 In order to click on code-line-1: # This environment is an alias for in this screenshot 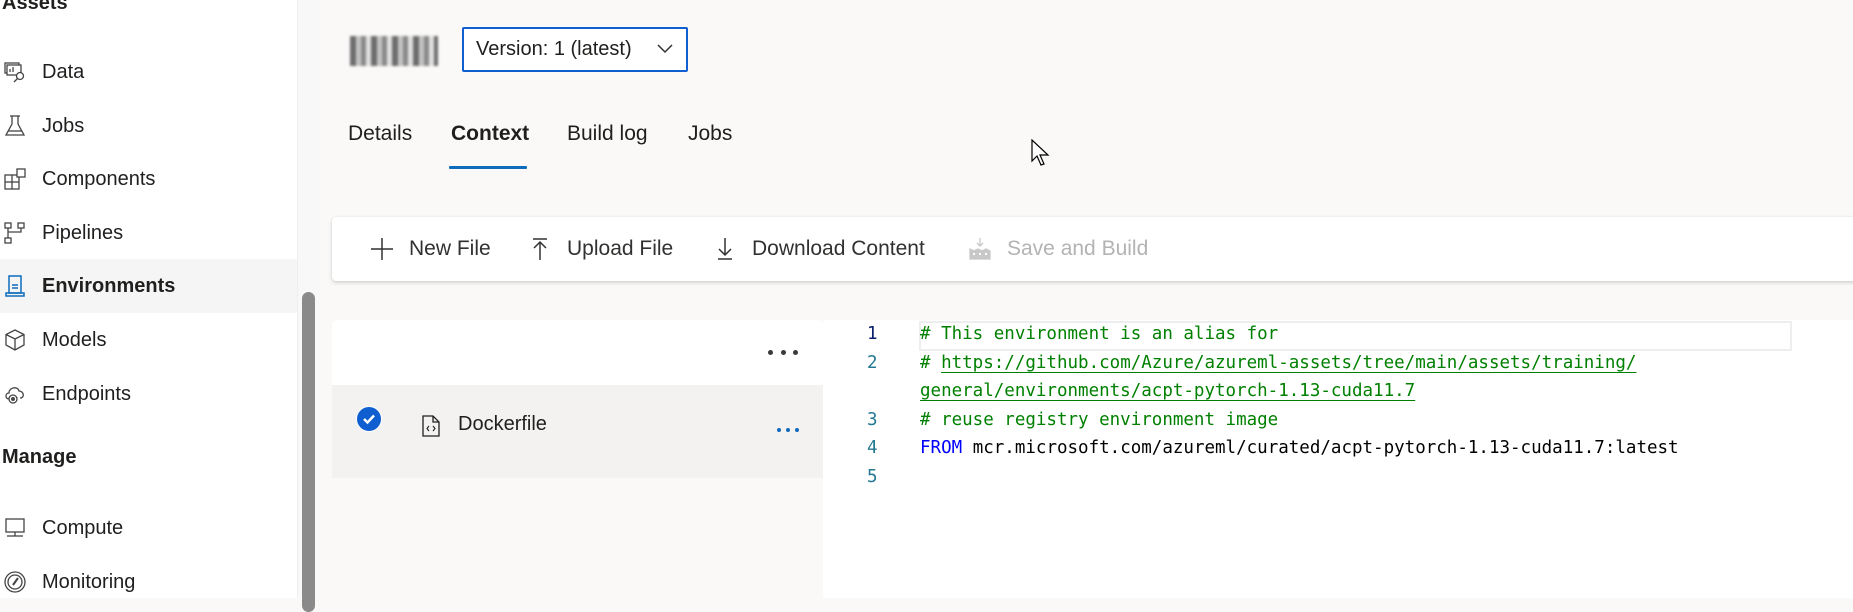, I will do `click(1099, 334)`.